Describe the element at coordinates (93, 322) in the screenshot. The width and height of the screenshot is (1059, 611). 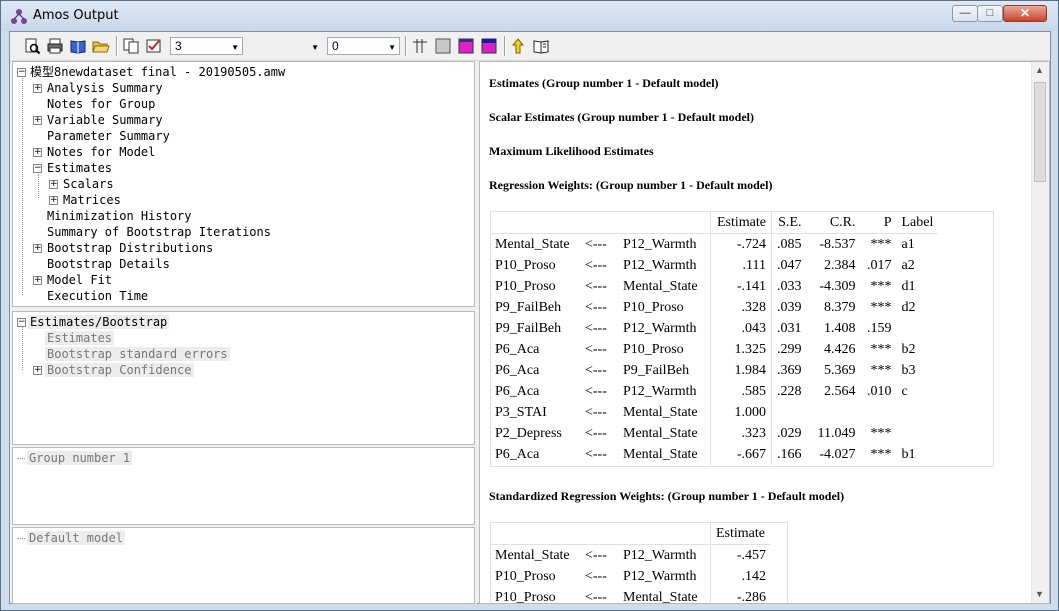
I see `tree-root-estimates-bootstrap: − Estimates/Bootstrap` at that location.